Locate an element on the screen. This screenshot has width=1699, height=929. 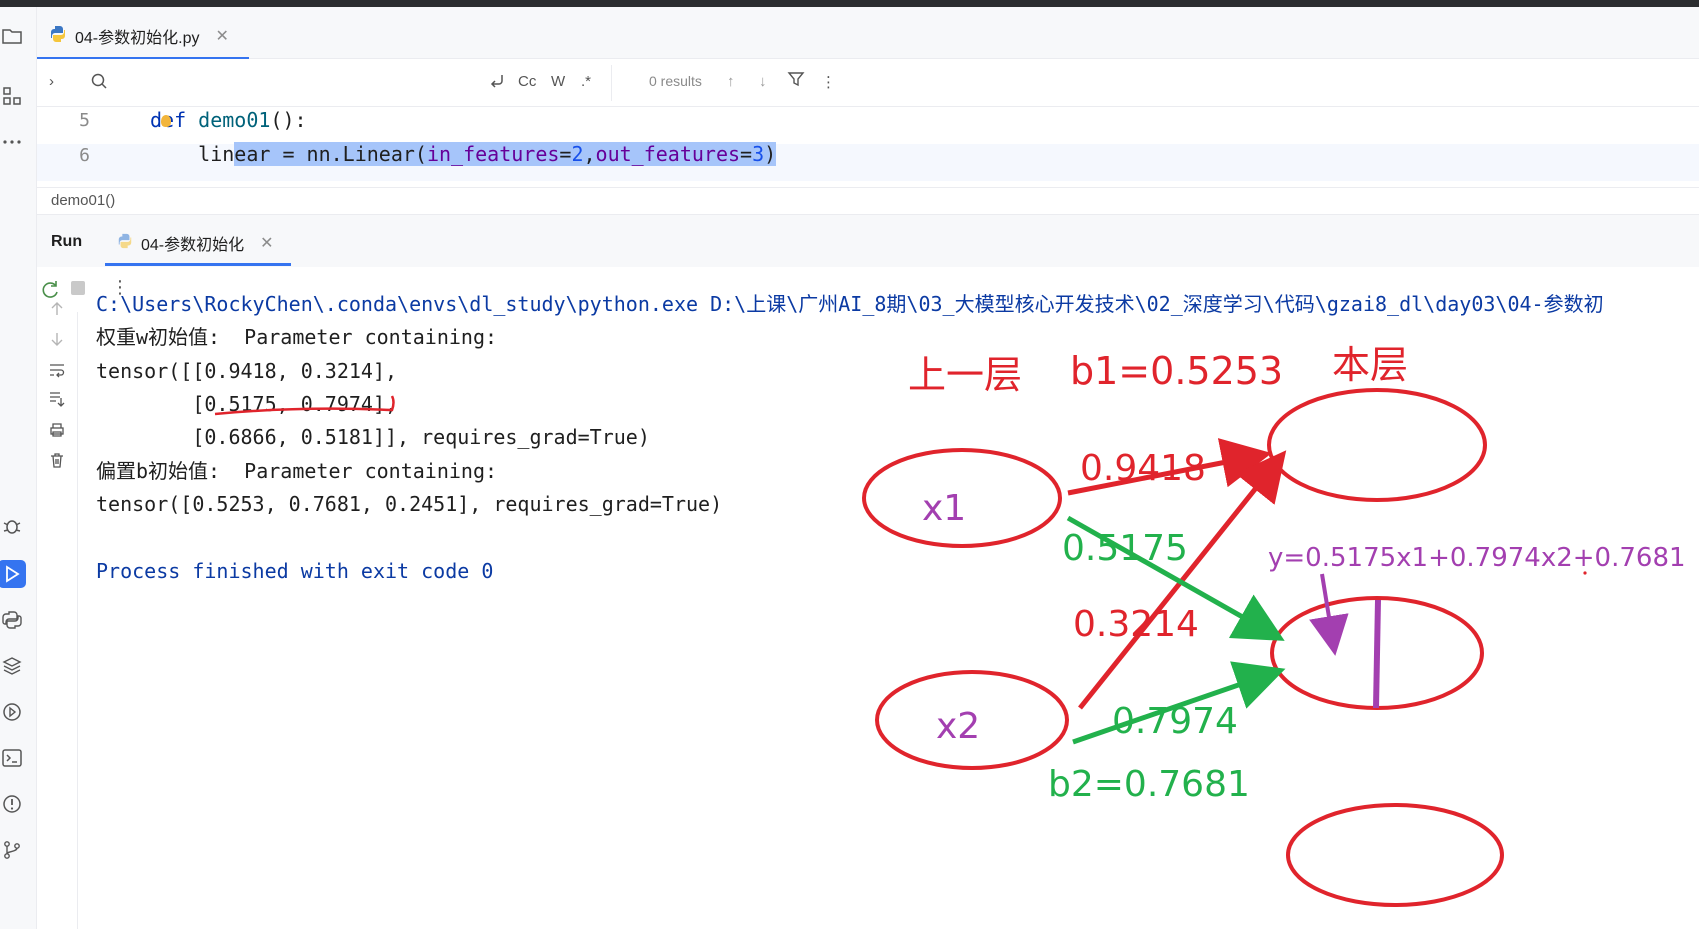
label-w21: 0.3214 is located at coordinates (1136, 624).